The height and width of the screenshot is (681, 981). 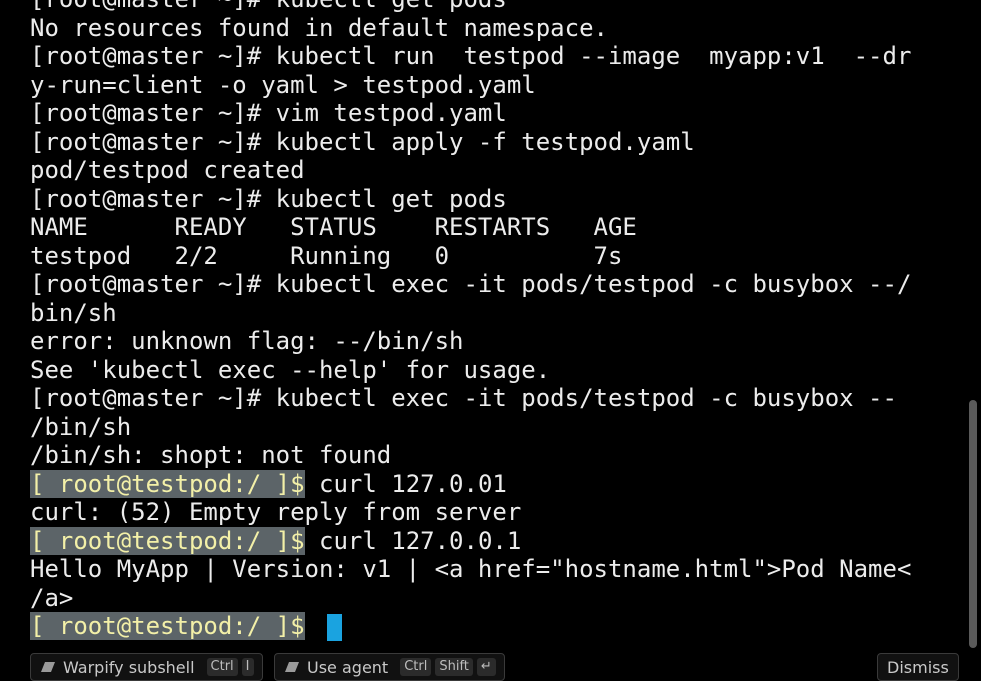 What do you see at coordinates (222, 667) in the screenshot?
I see `warpify-key-1: Ctrl` at bounding box center [222, 667].